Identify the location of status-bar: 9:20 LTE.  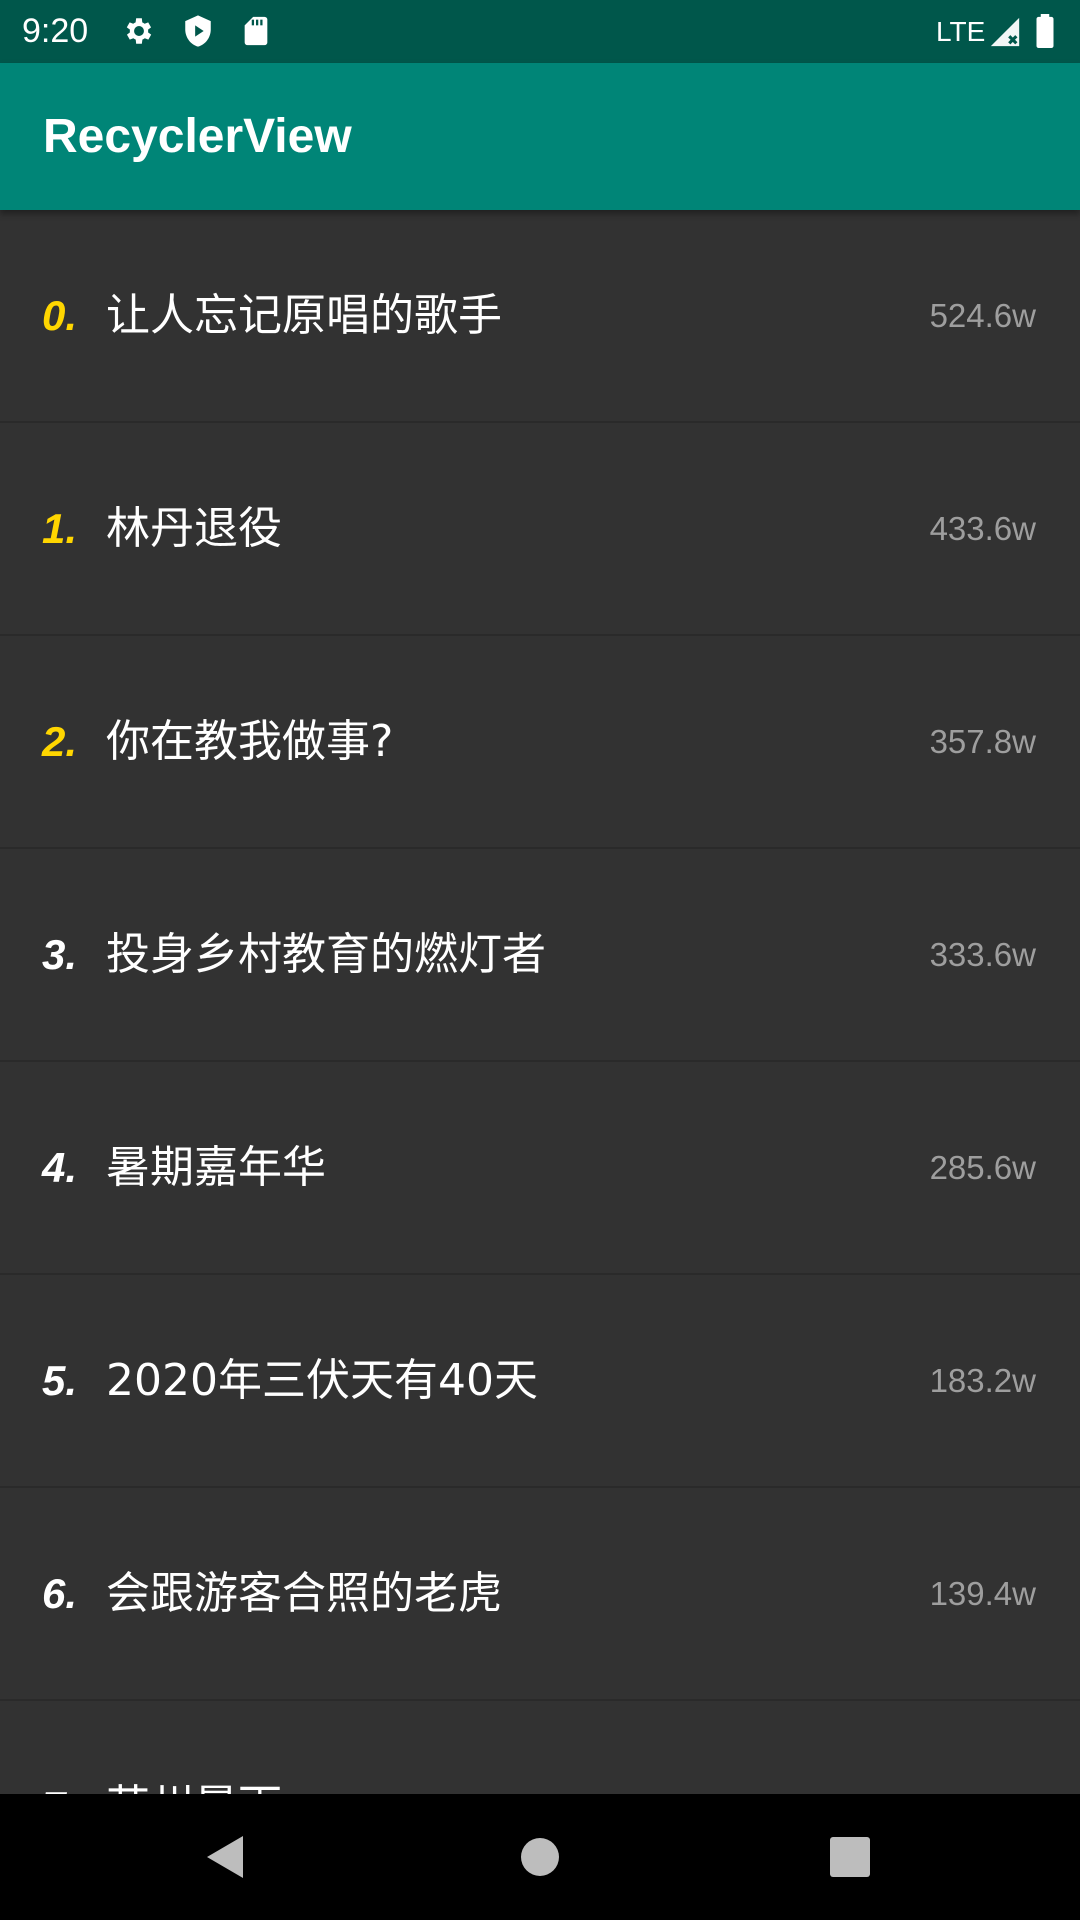
(540, 31).